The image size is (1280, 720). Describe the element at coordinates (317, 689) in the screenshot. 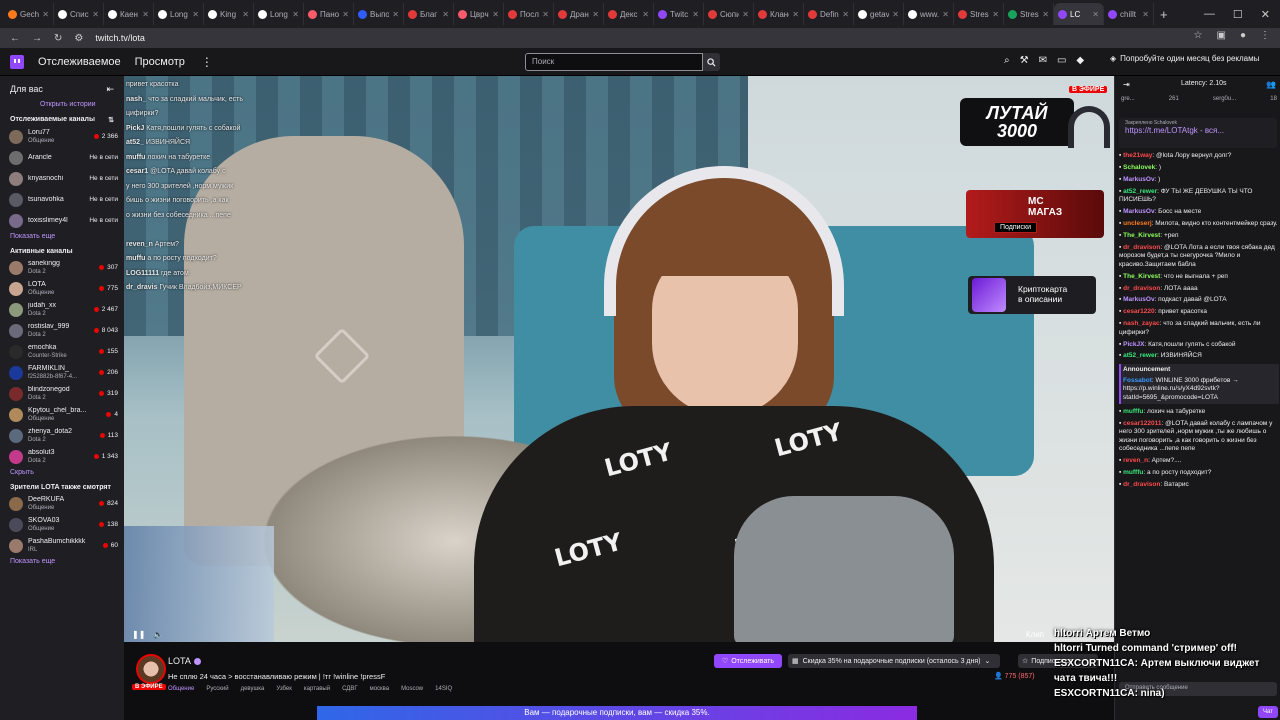

I see `stream-tag: картавый` at that location.